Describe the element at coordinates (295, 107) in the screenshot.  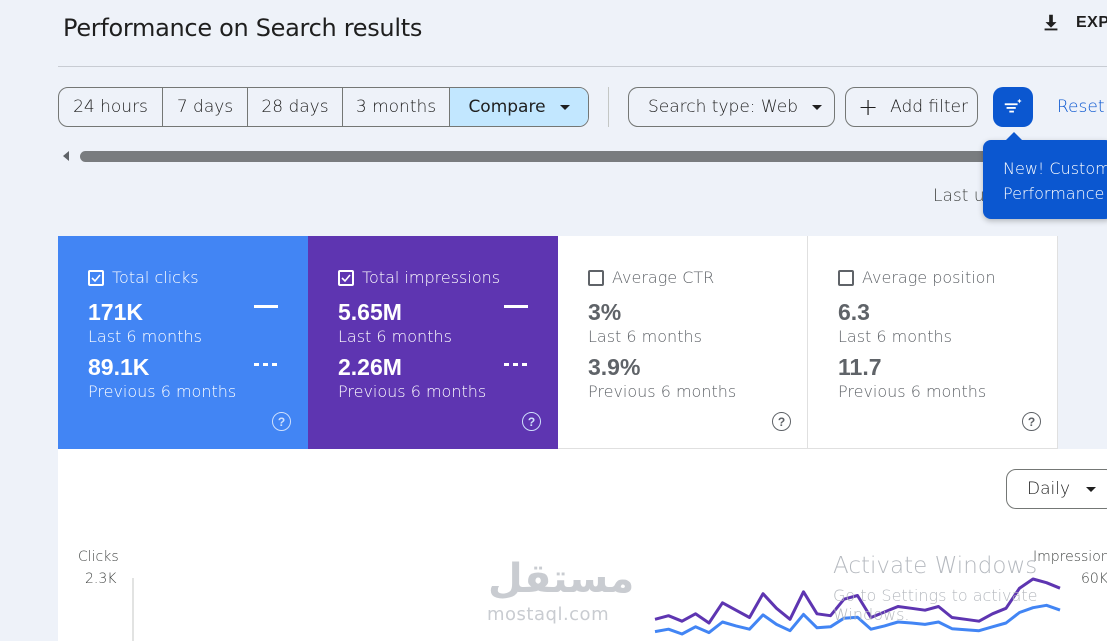
I see `range-28-days: 28 days` at that location.